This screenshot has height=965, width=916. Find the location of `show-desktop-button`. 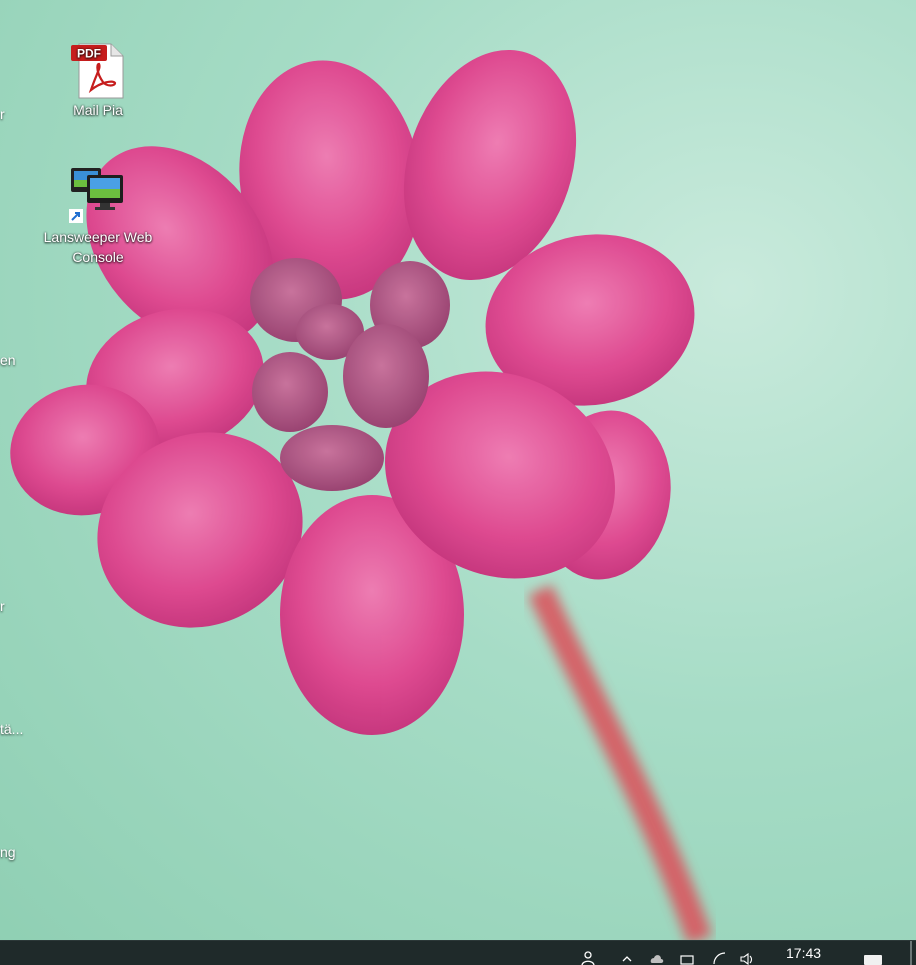

show-desktop-button is located at coordinates (911, 953).